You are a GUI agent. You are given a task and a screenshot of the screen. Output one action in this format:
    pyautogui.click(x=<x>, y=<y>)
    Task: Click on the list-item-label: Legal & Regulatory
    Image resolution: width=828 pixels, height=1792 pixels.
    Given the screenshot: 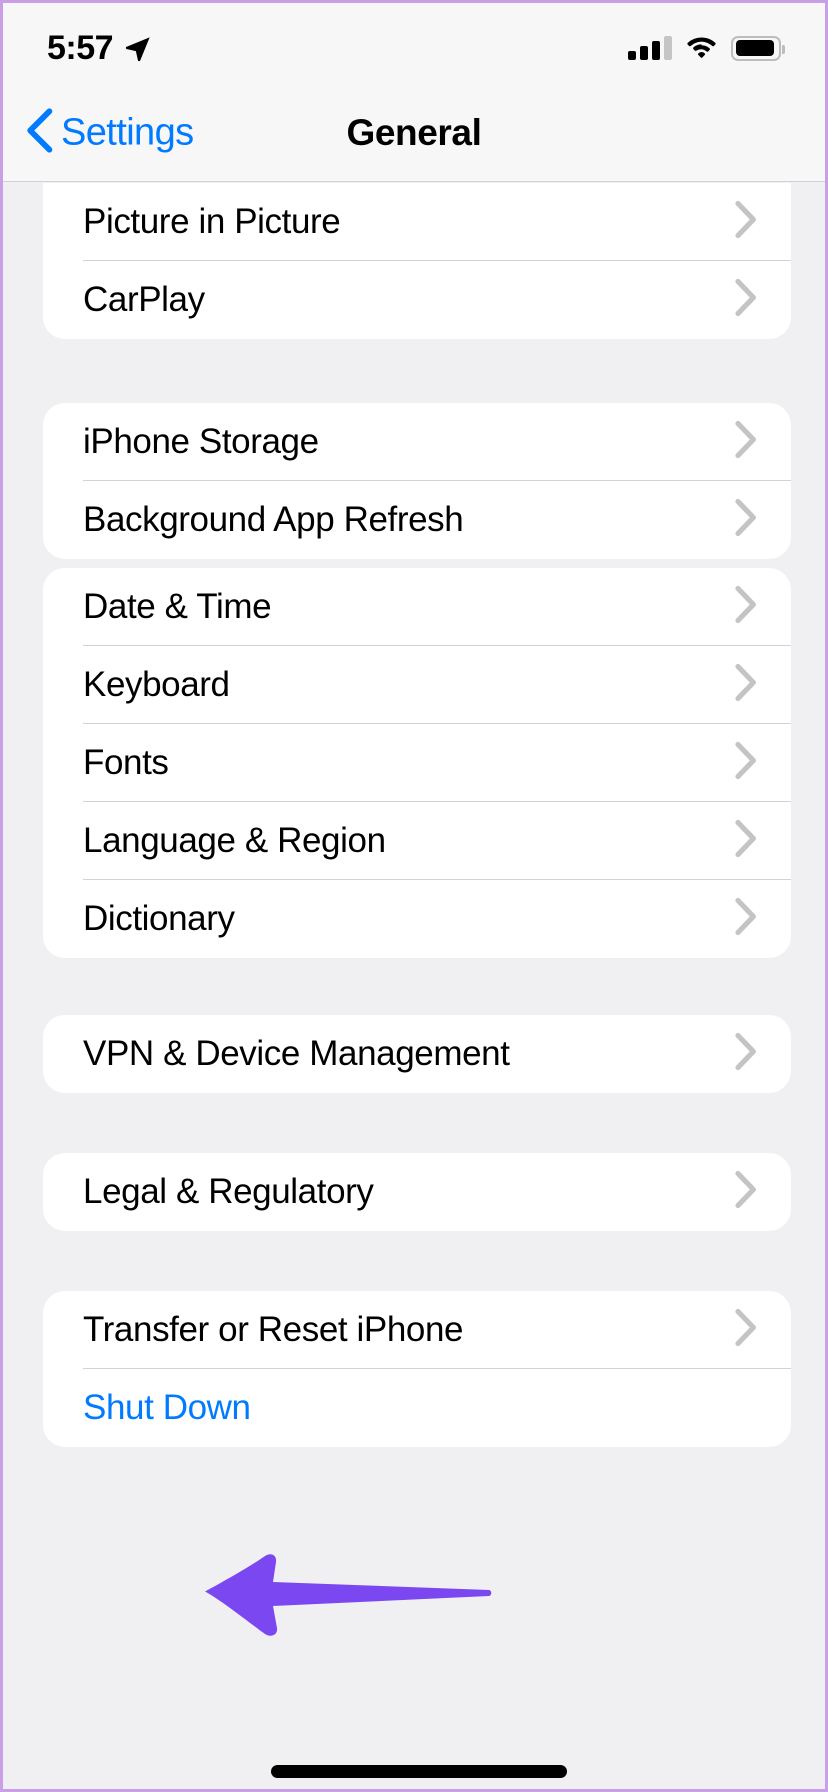 What is the action you would take?
    pyautogui.click(x=228, y=1191)
    